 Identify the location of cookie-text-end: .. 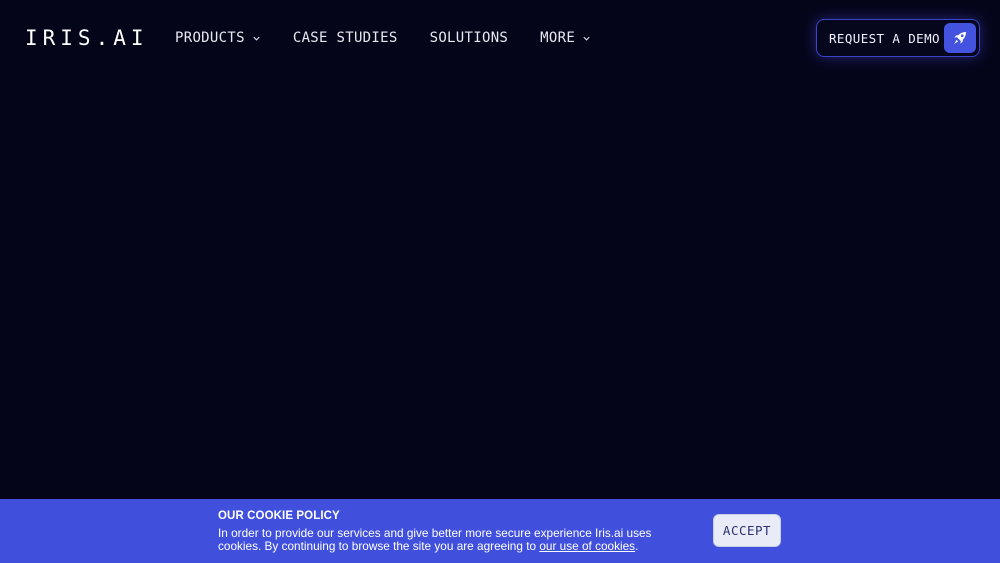
(637, 546).